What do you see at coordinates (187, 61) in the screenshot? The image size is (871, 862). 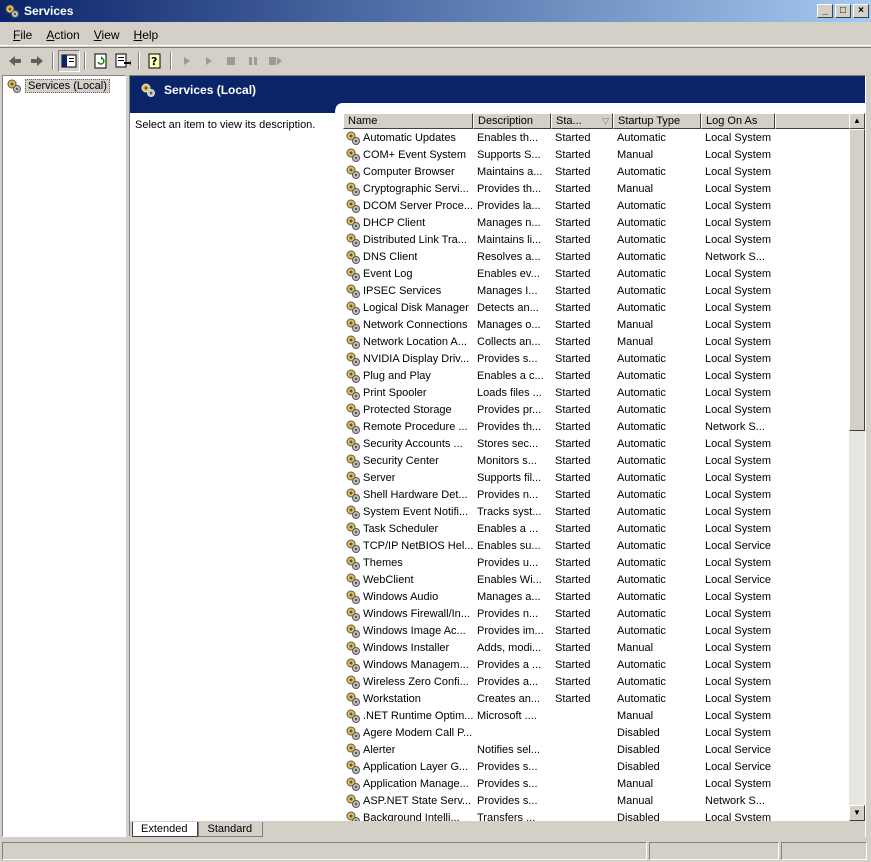 I see `start-service-button` at bounding box center [187, 61].